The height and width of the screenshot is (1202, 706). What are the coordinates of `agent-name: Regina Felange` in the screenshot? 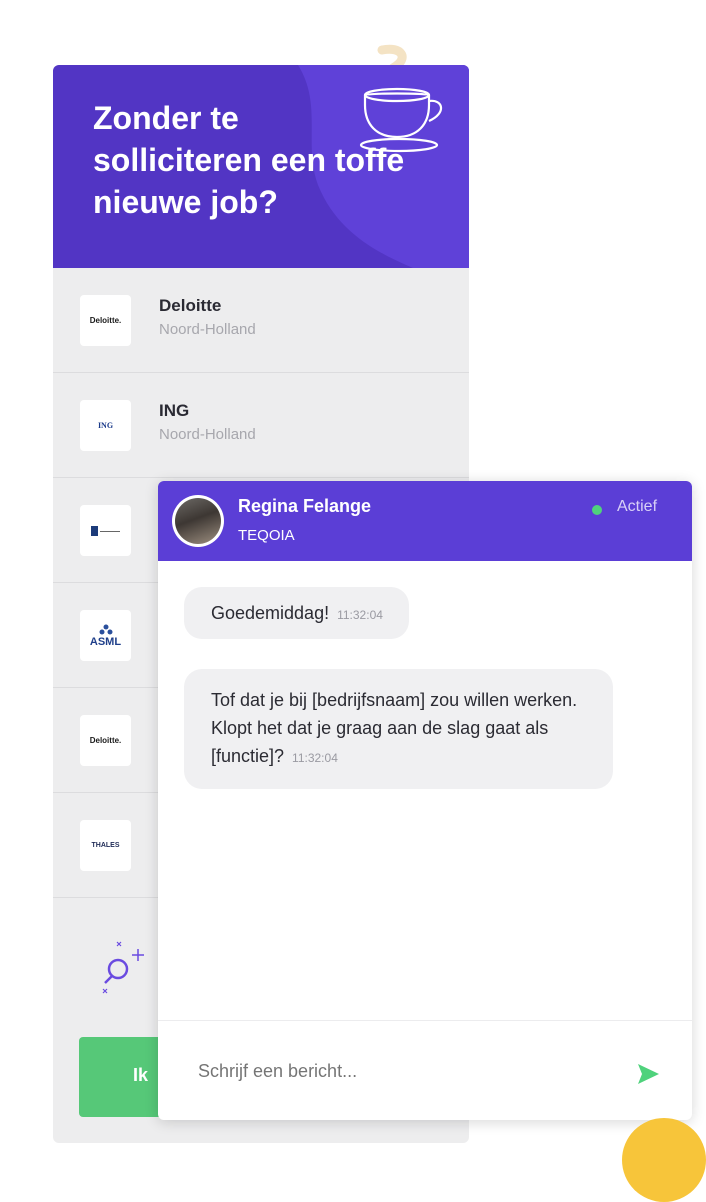 It's located at (305, 506).